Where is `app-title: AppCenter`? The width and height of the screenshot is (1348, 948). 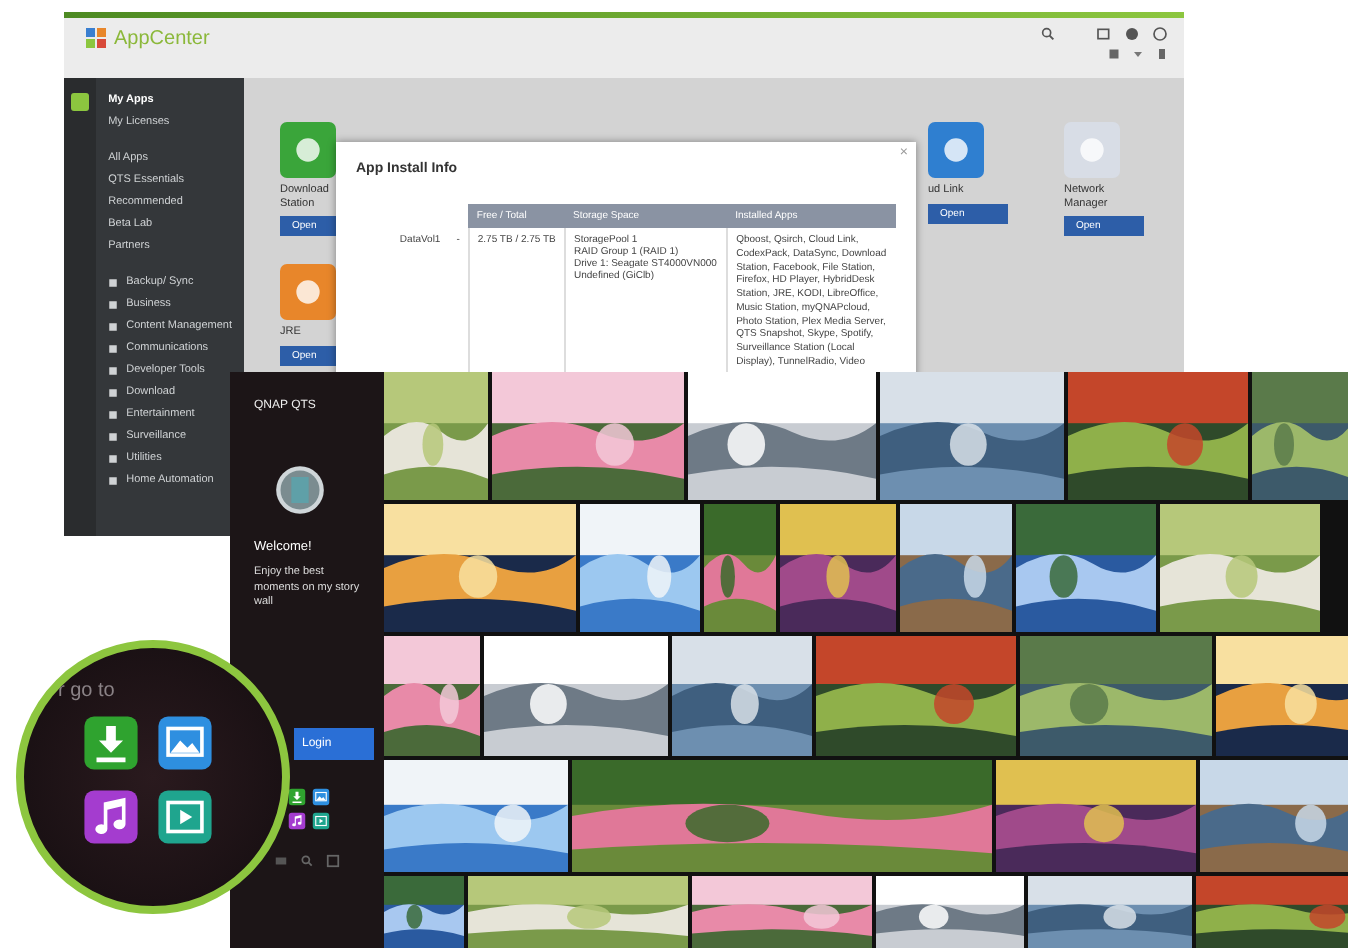 app-title: AppCenter is located at coordinates (162, 38).